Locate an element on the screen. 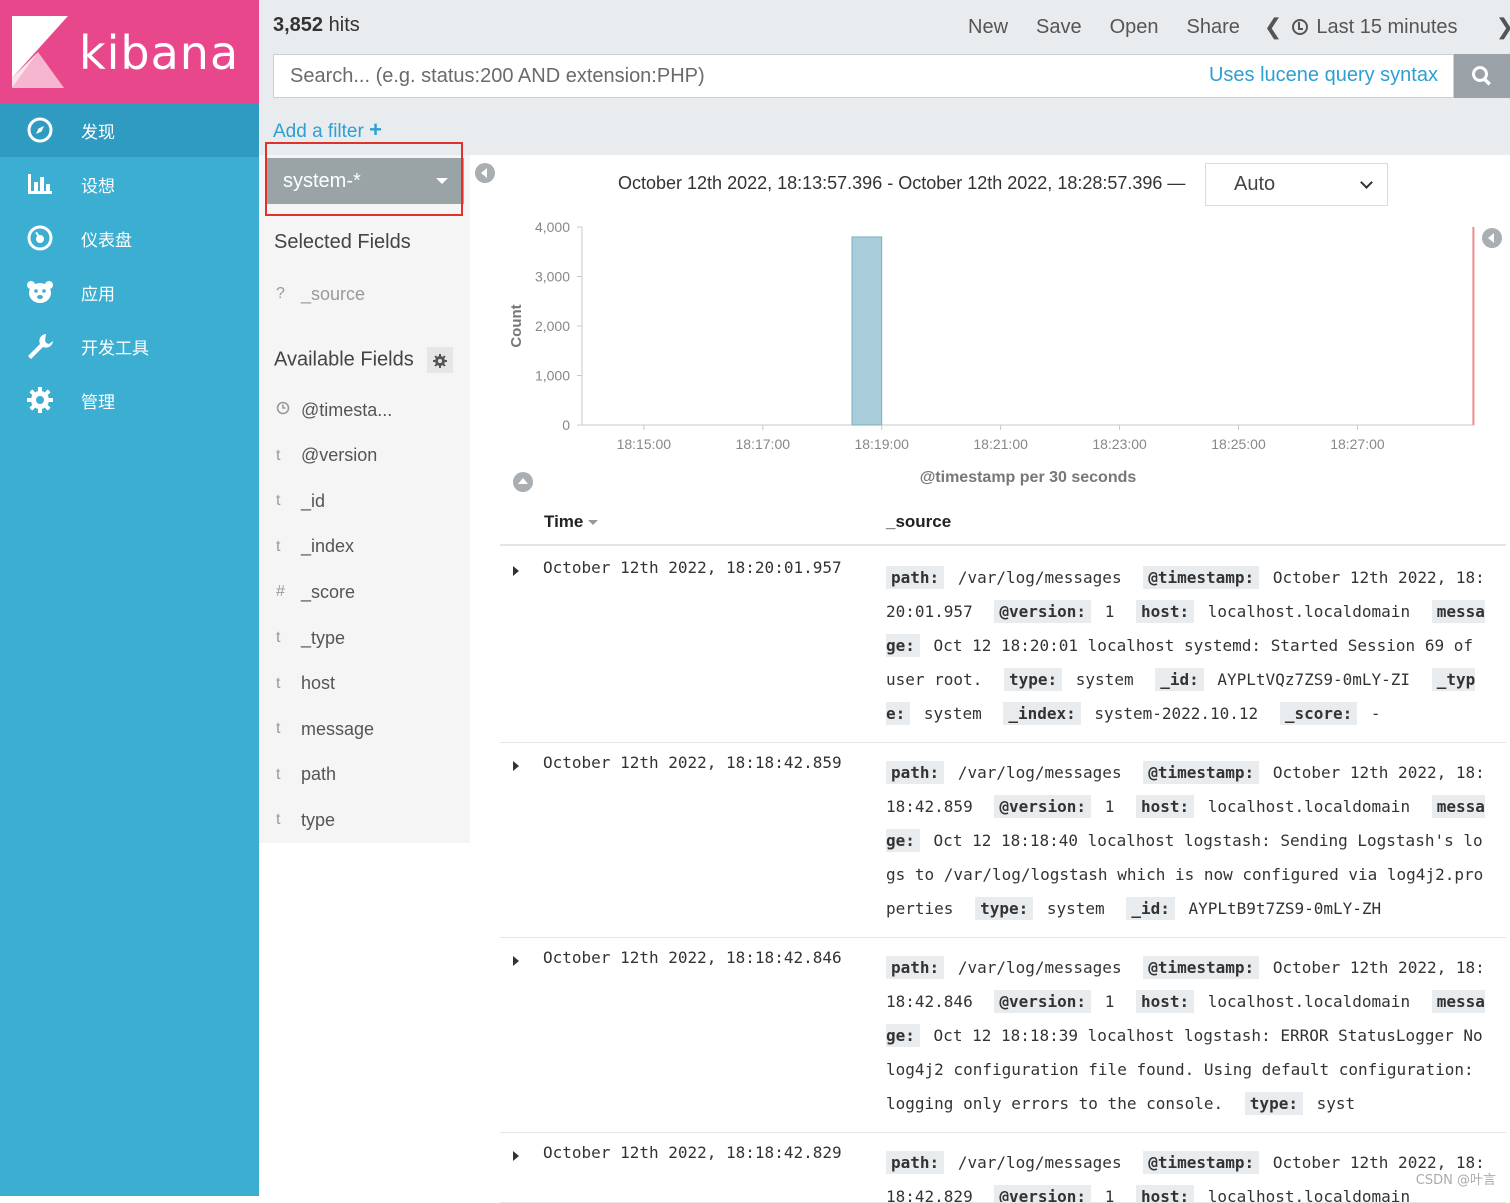  field-item: tpath is located at coordinates (369, 775).